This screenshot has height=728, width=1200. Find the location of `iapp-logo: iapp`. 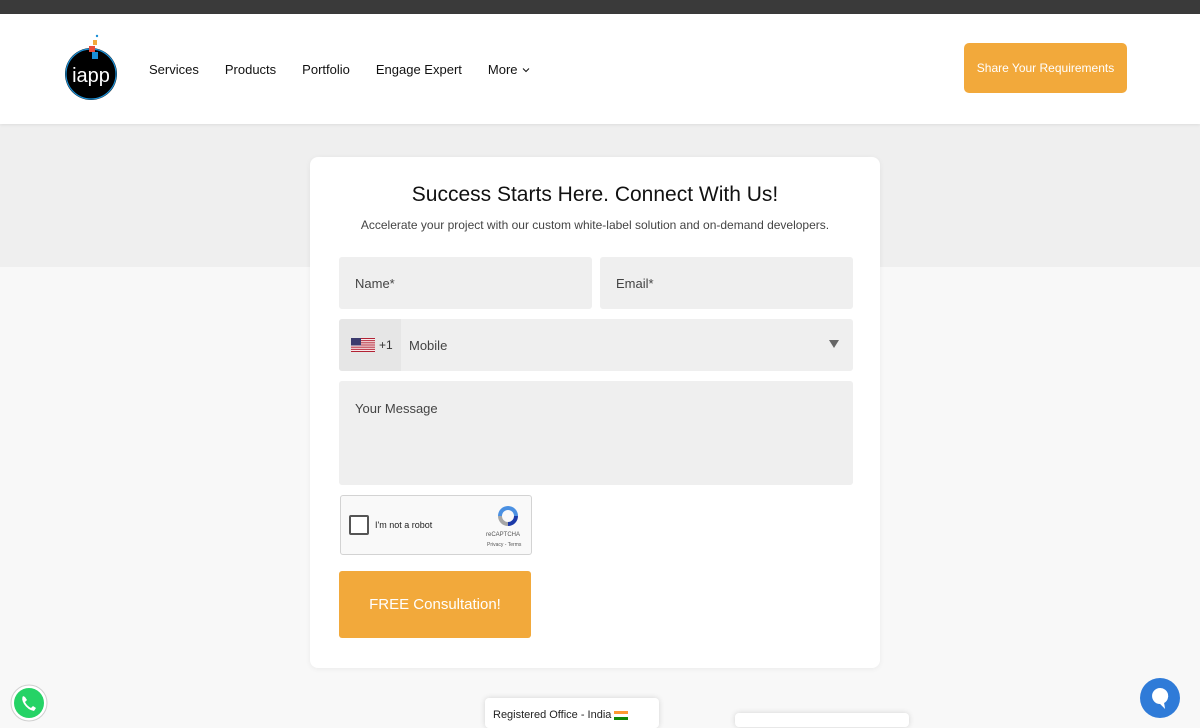

iapp-logo: iapp is located at coordinates (91, 66).